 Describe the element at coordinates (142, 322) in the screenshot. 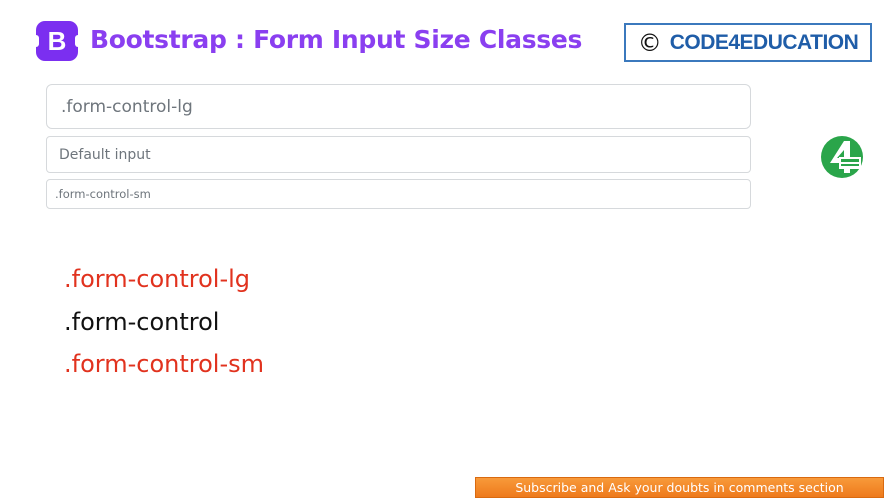

I see `class-label-default: .form-control` at that location.